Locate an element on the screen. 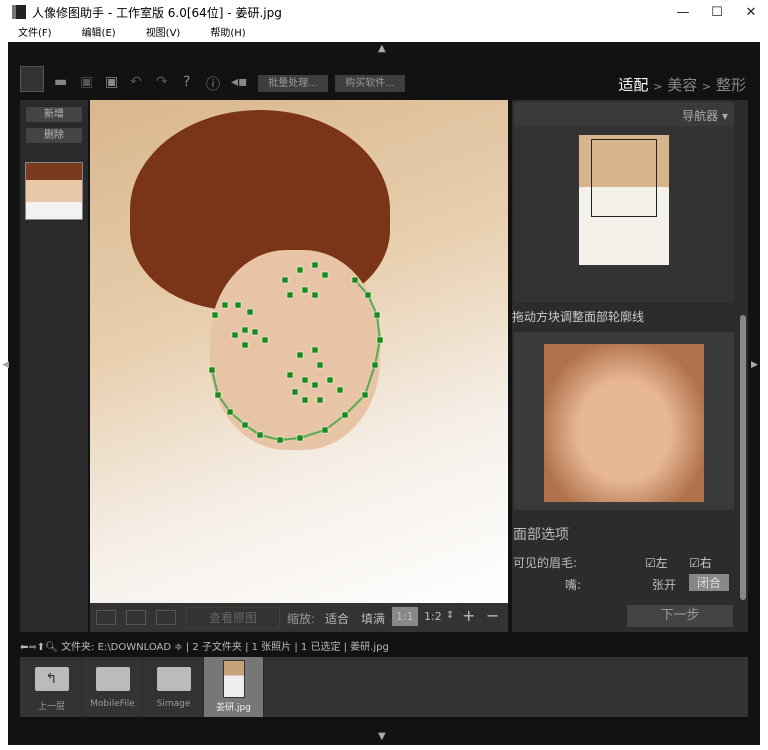  folder-path-select: E:\DOWNLOAD ≑ is located at coordinates (140, 647).